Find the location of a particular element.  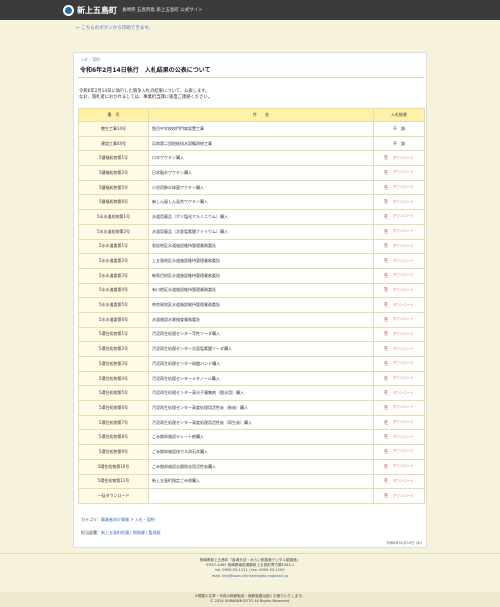

row-subject: 汚泥再生処理センター高分子凝集剤（脱水用）購入 is located at coordinates (261, 393).